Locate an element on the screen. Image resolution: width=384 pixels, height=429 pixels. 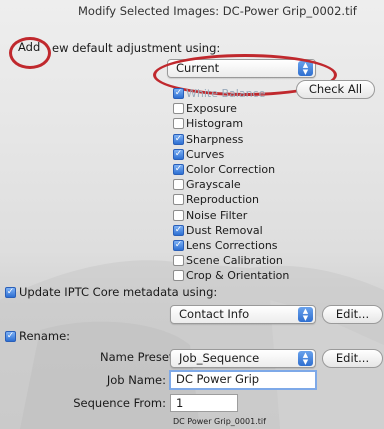
iptc-popup-value: Contact Info is located at coordinates (214, 314).